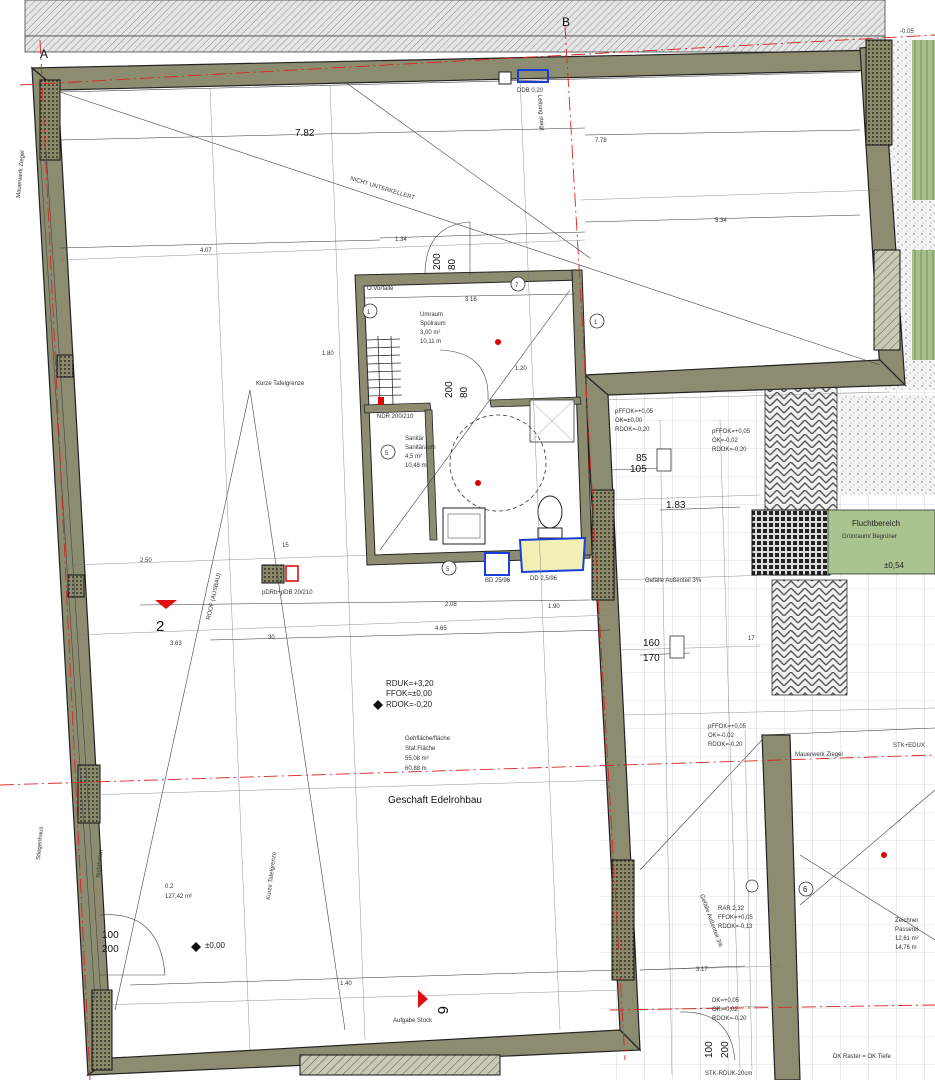  Describe the element at coordinates (271, 638) in the screenshot. I see `num-30: 30` at that location.